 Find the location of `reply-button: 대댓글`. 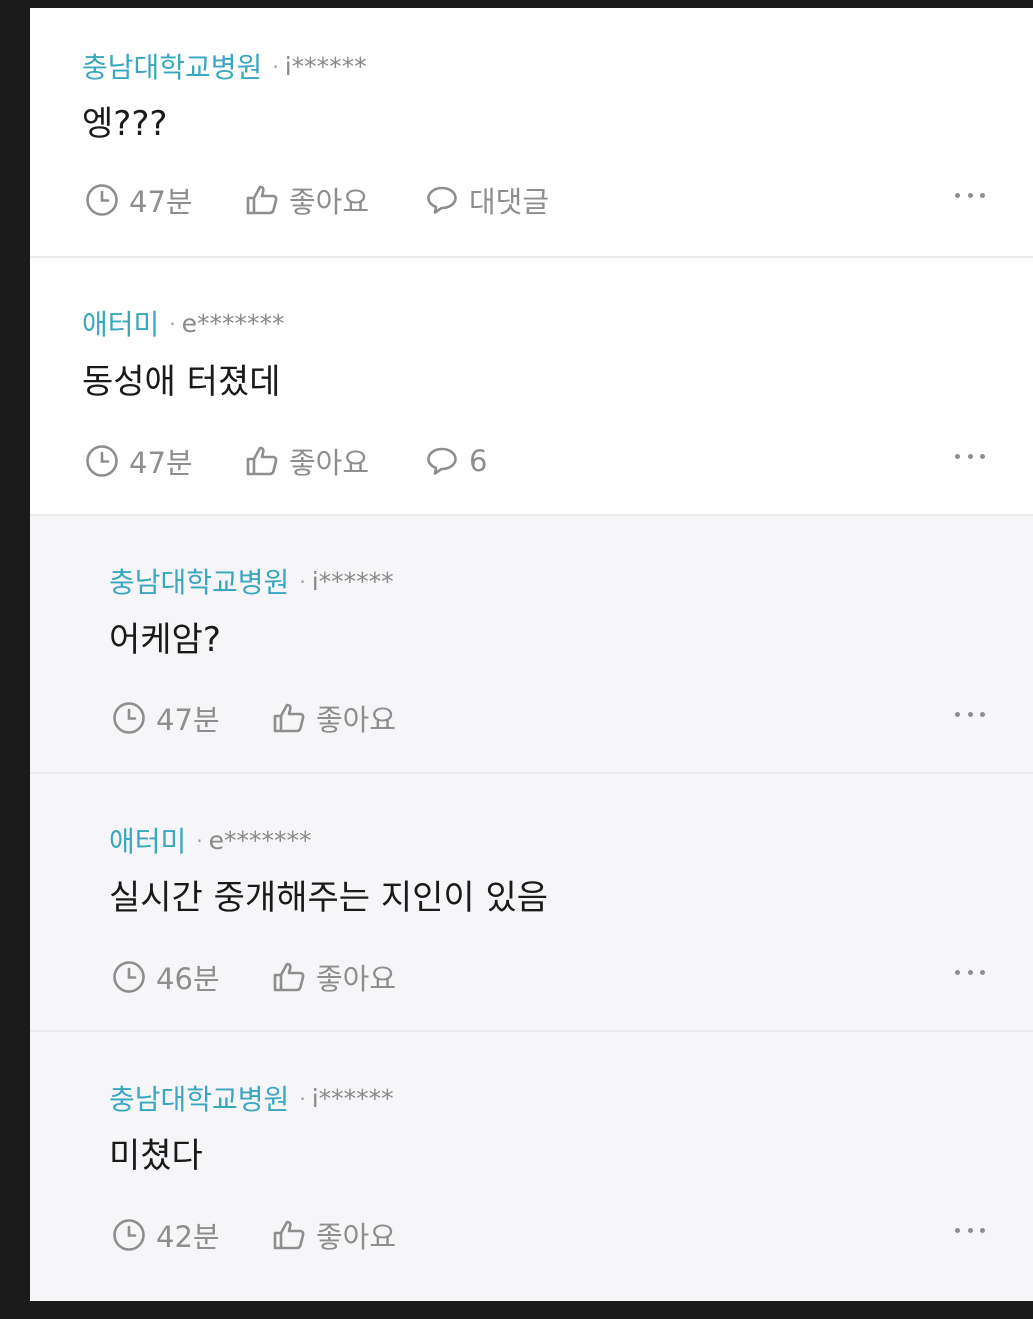

reply-button: 대댓글 is located at coordinates (487, 200).